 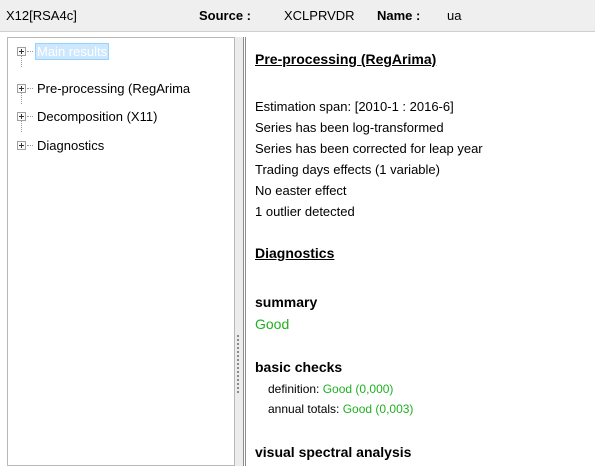 What do you see at coordinates (113, 88) in the screenshot?
I see `tree-item-label: Pre-processing (RegArima` at bounding box center [113, 88].